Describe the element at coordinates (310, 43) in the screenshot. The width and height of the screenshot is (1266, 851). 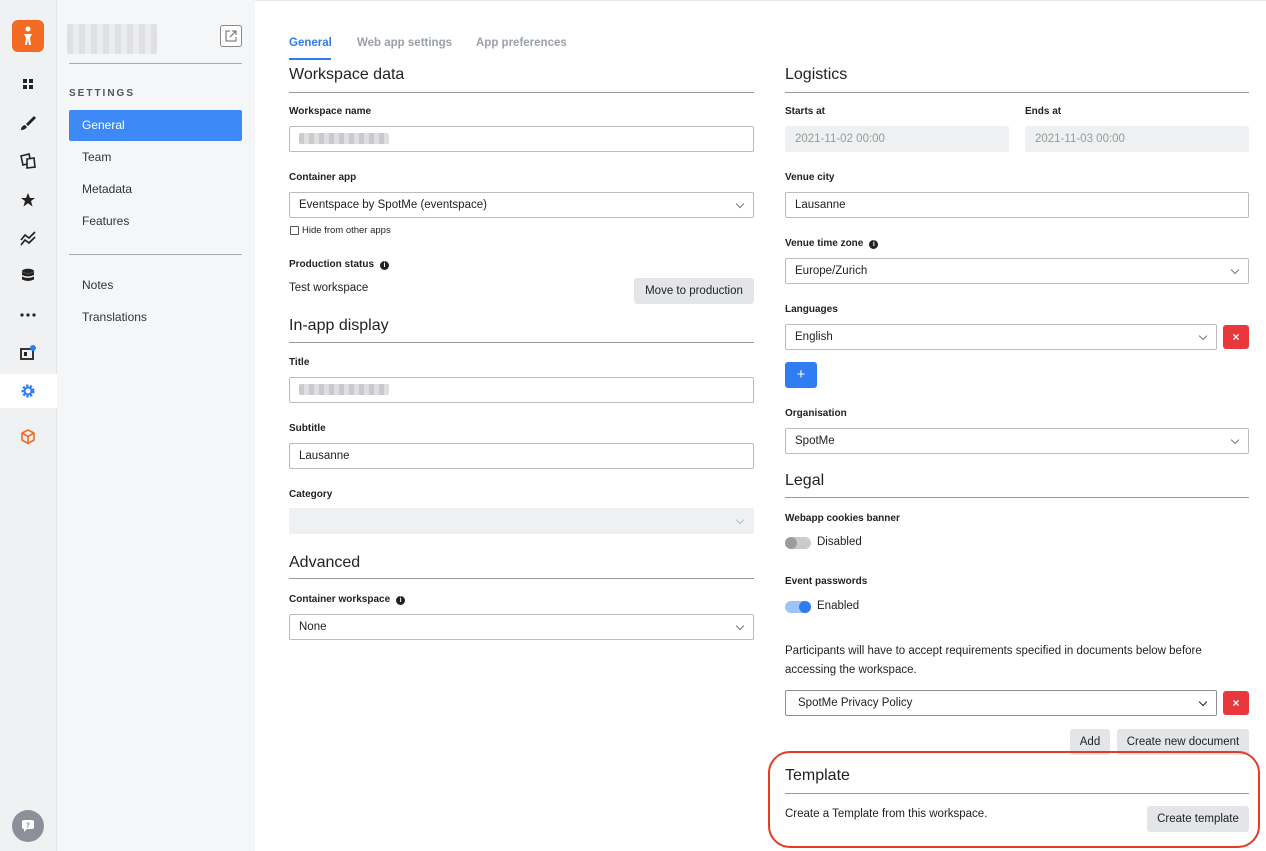
I see `tab-general: General` at that location.